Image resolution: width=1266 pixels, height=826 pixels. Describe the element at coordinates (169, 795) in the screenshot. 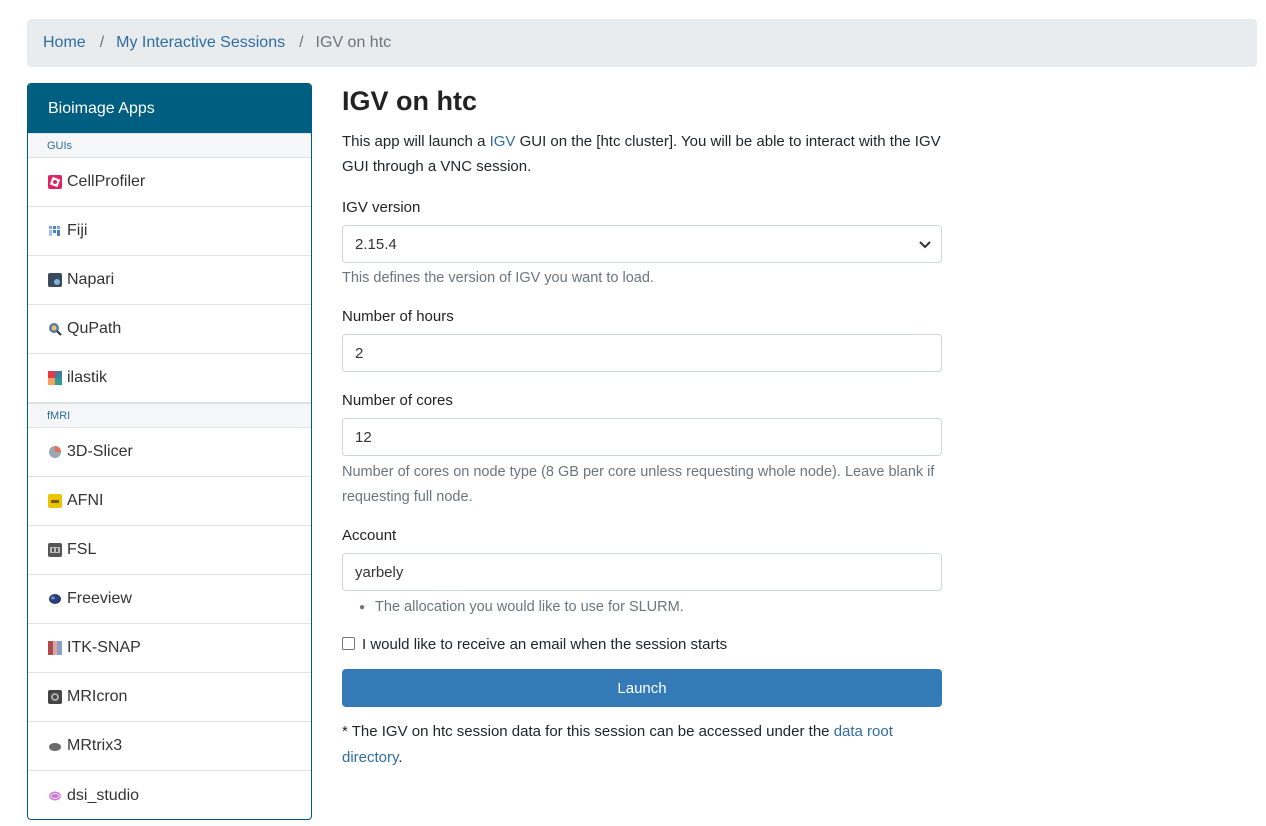

I see `sidebar-item-dsi-studio: dsi_studio` at that location.